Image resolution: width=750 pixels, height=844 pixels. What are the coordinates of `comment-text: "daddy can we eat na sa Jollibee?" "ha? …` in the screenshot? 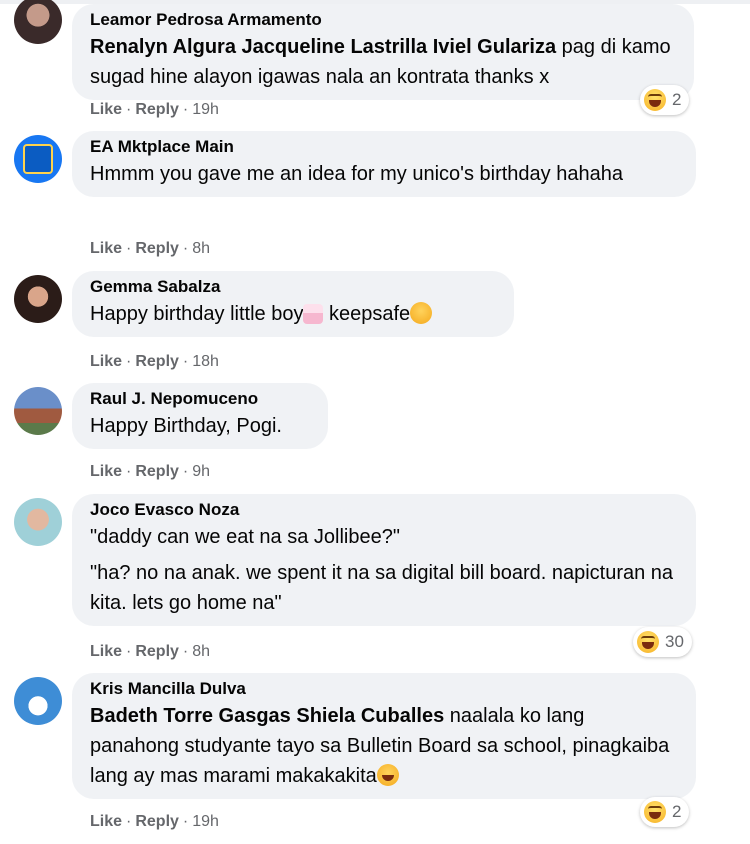 It's located at (384, 570).